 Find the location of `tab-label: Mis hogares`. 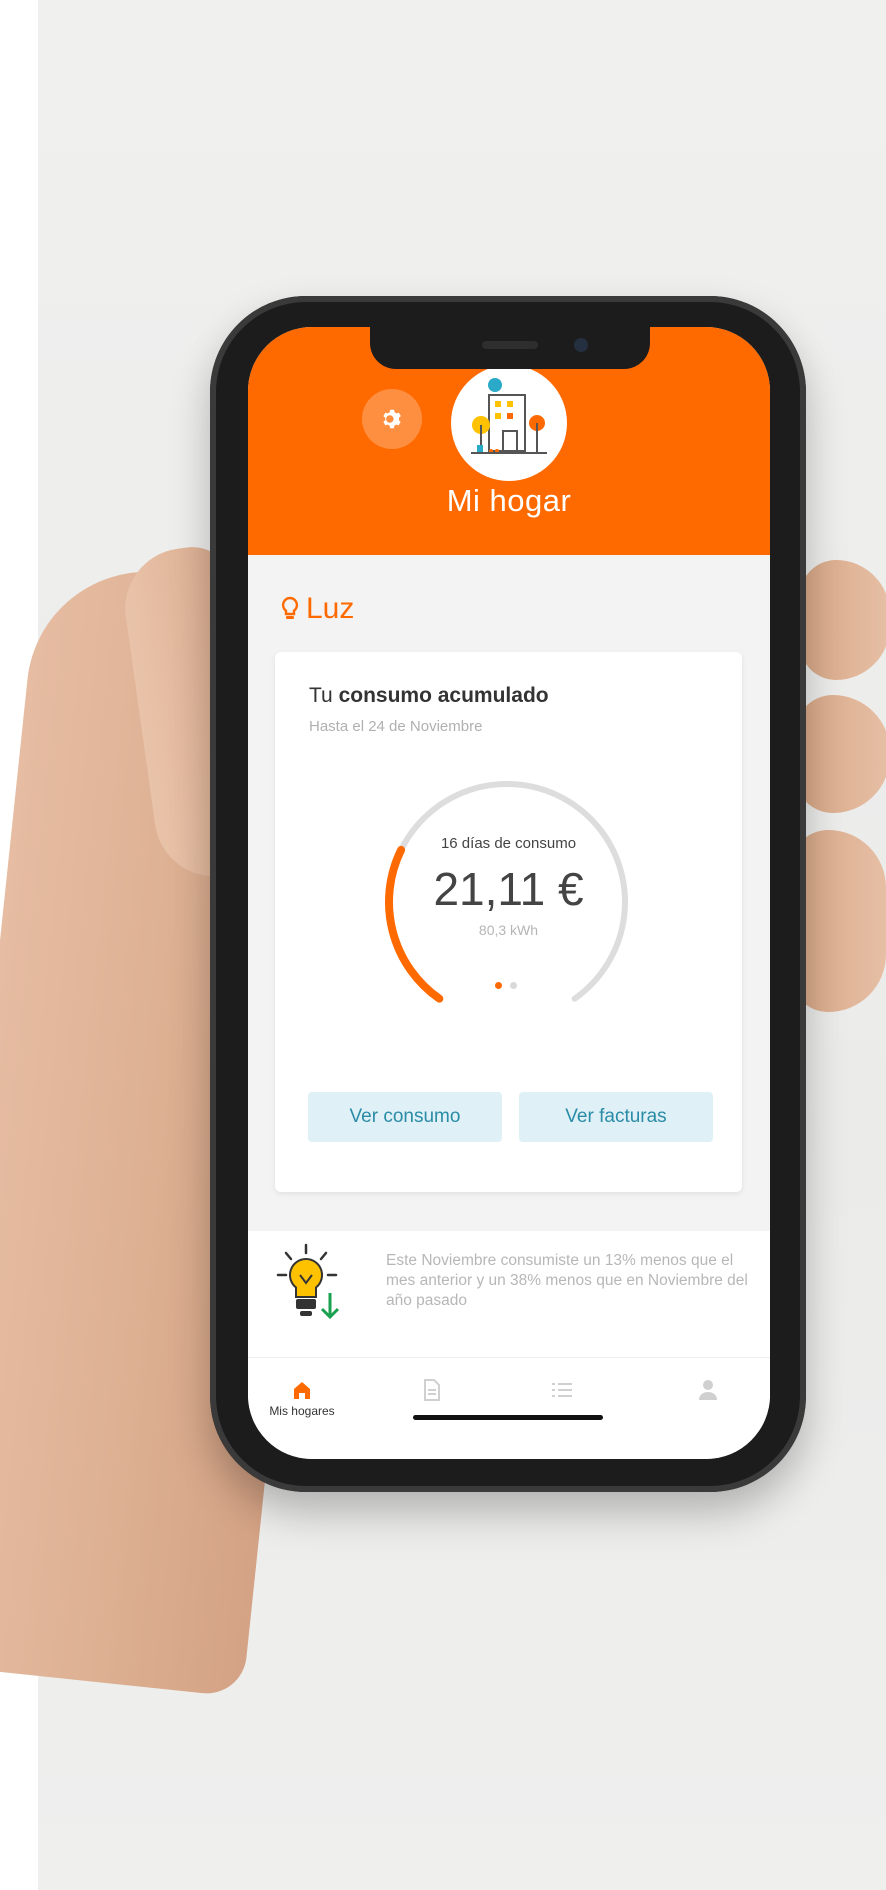

tab-label: Mis hogares is located at coordinates (302, 1411).